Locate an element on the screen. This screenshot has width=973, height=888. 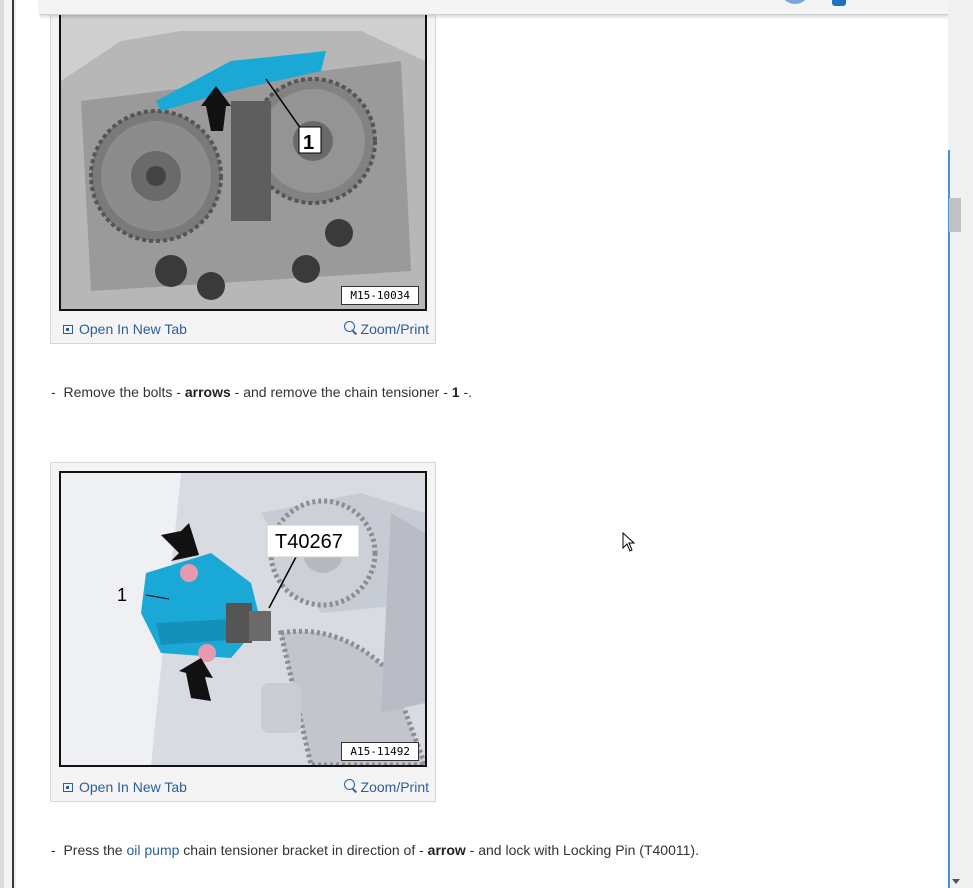
oil-pump-link: oil pump is located at coordinates (152, 850).